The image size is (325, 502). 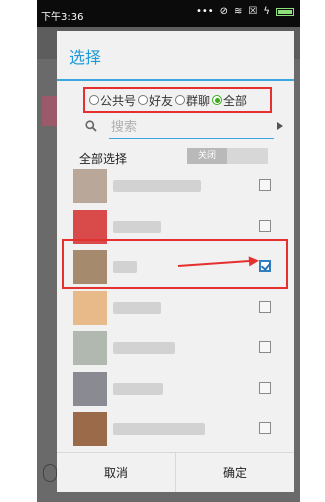 What do you see at coordinates (204, 11) in the screenshot?
I see `dots-icon: •••` at bounding box center [204, 11].